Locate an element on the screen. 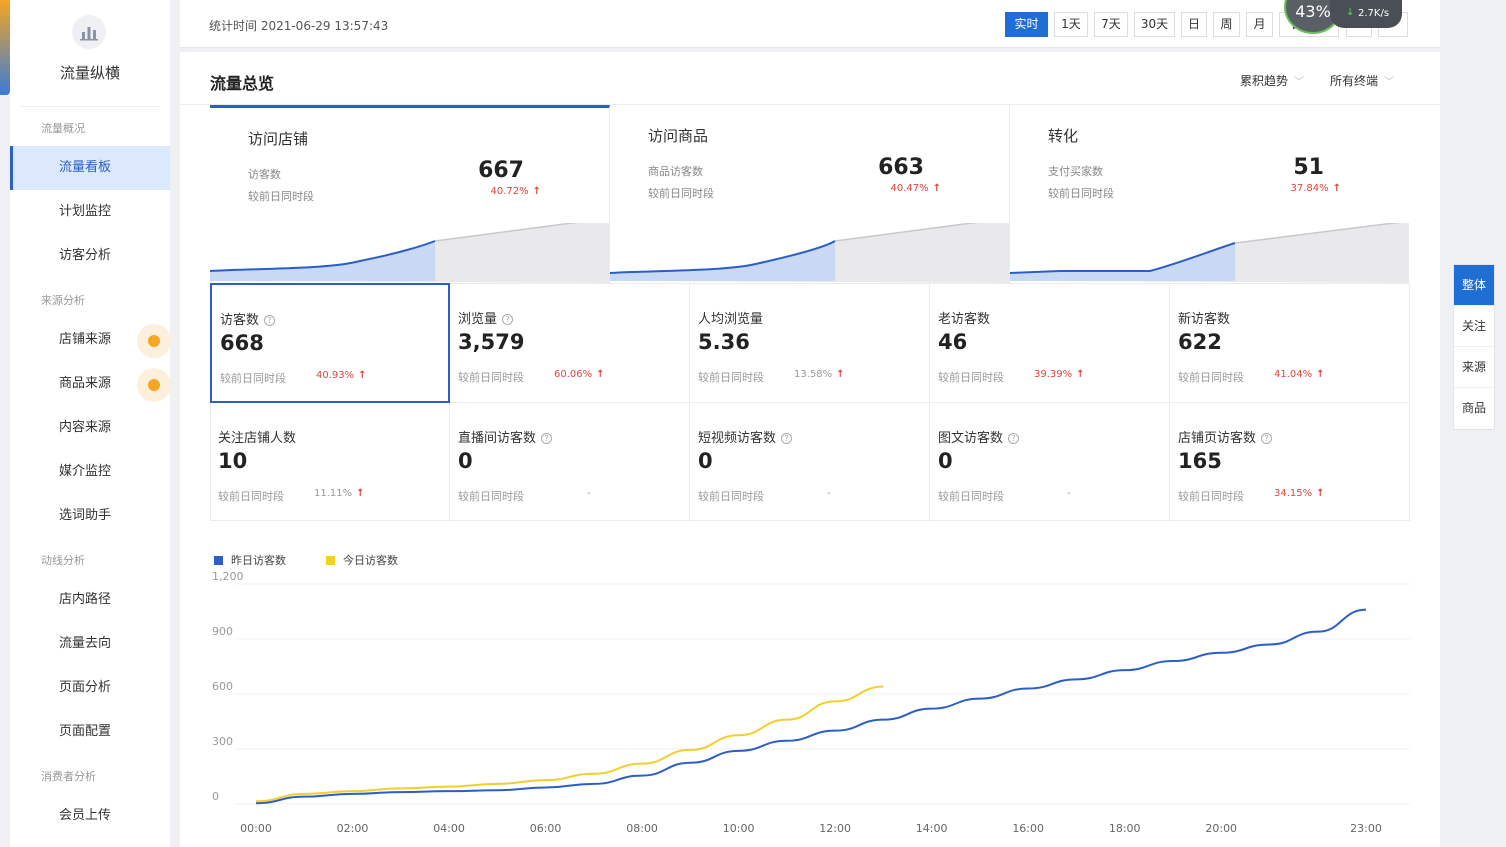 The height and width of the screenshot is (847, 1506). x-tick-label: 16:00 is located at coordinates (1028, 828).